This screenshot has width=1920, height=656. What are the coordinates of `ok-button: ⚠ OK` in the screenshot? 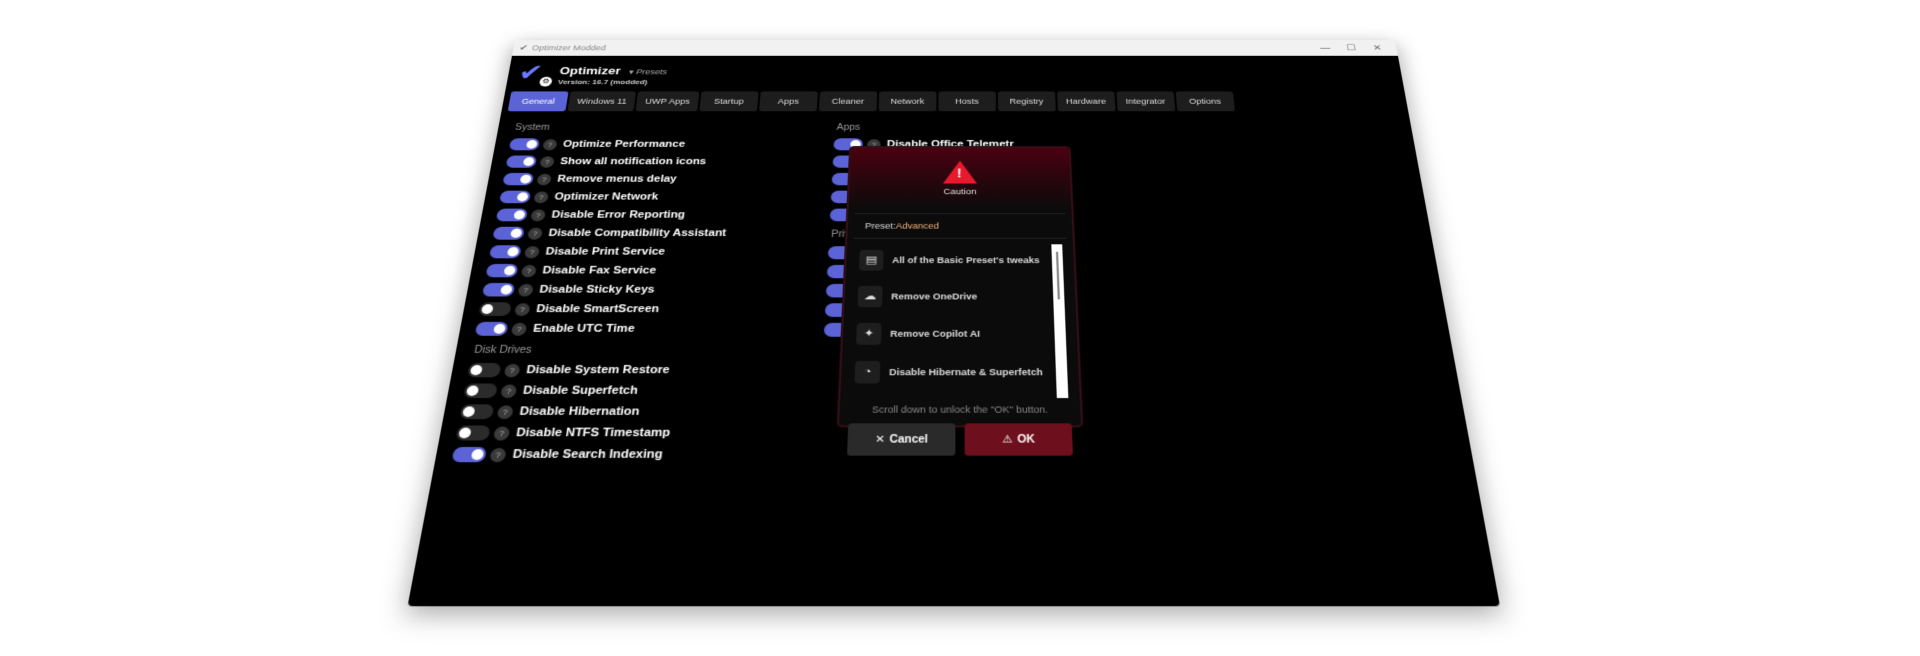 It's located at (1019, 439).